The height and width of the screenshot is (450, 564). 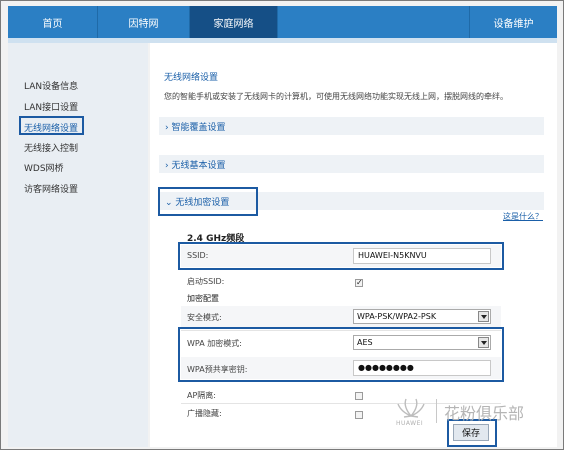 What do you see at coordinates (359, 415) in the screenshot?
I see `broadcast-hide-checkbox` at bounding box center [359, 415].